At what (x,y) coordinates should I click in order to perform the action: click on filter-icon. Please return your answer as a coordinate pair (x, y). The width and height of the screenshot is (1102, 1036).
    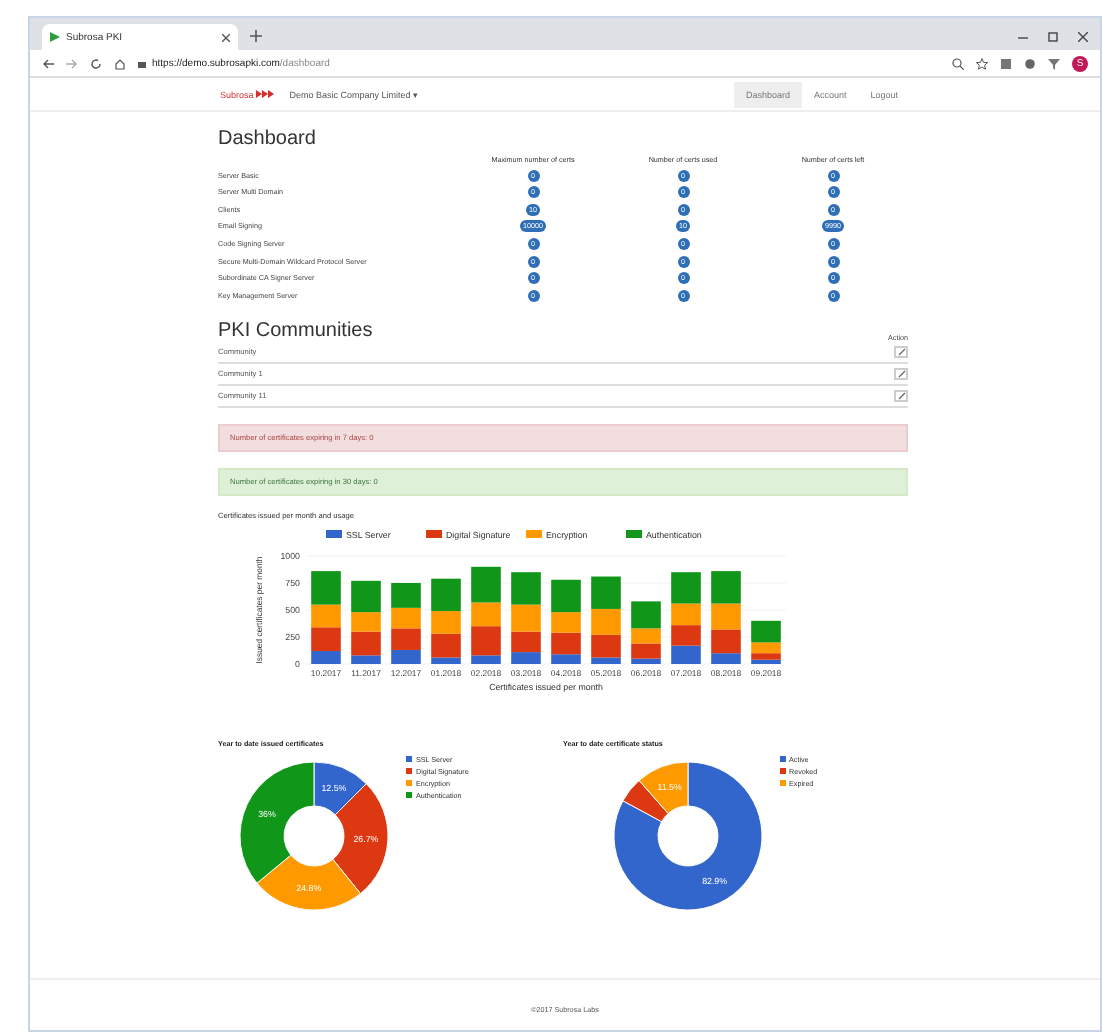
    Looking at the image, I should click on (1054, 63).